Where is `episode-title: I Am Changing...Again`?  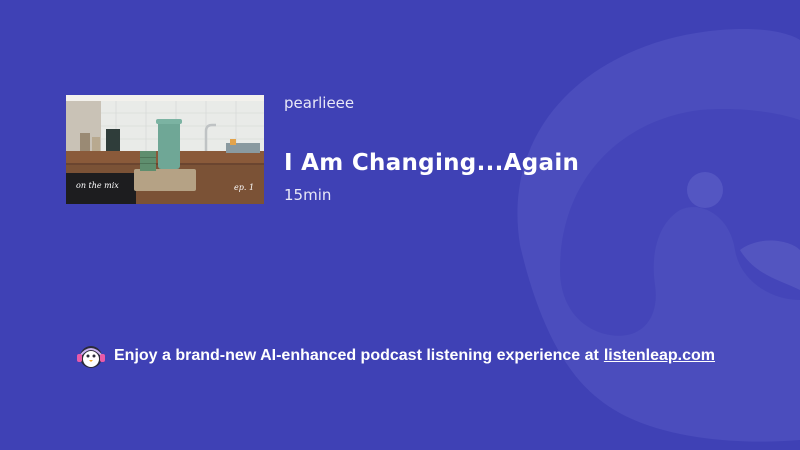 episode-title: I Am Changing...Again is located at coordinates (431, 163).